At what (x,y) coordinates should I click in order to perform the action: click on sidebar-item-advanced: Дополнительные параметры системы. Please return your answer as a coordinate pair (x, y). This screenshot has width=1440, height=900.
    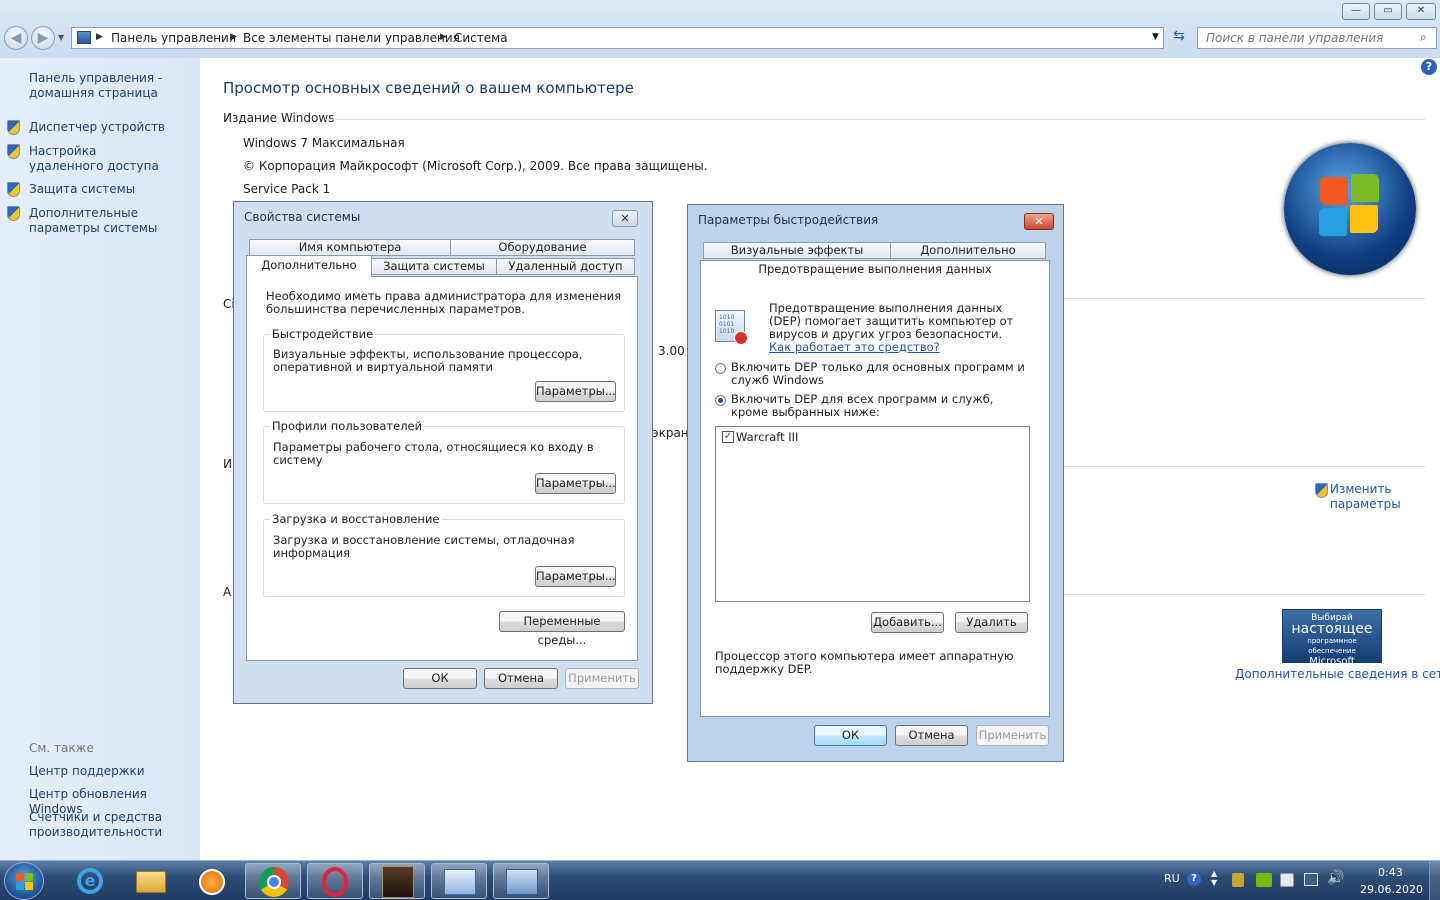
    Looking at the image, I should click on (111, 221).